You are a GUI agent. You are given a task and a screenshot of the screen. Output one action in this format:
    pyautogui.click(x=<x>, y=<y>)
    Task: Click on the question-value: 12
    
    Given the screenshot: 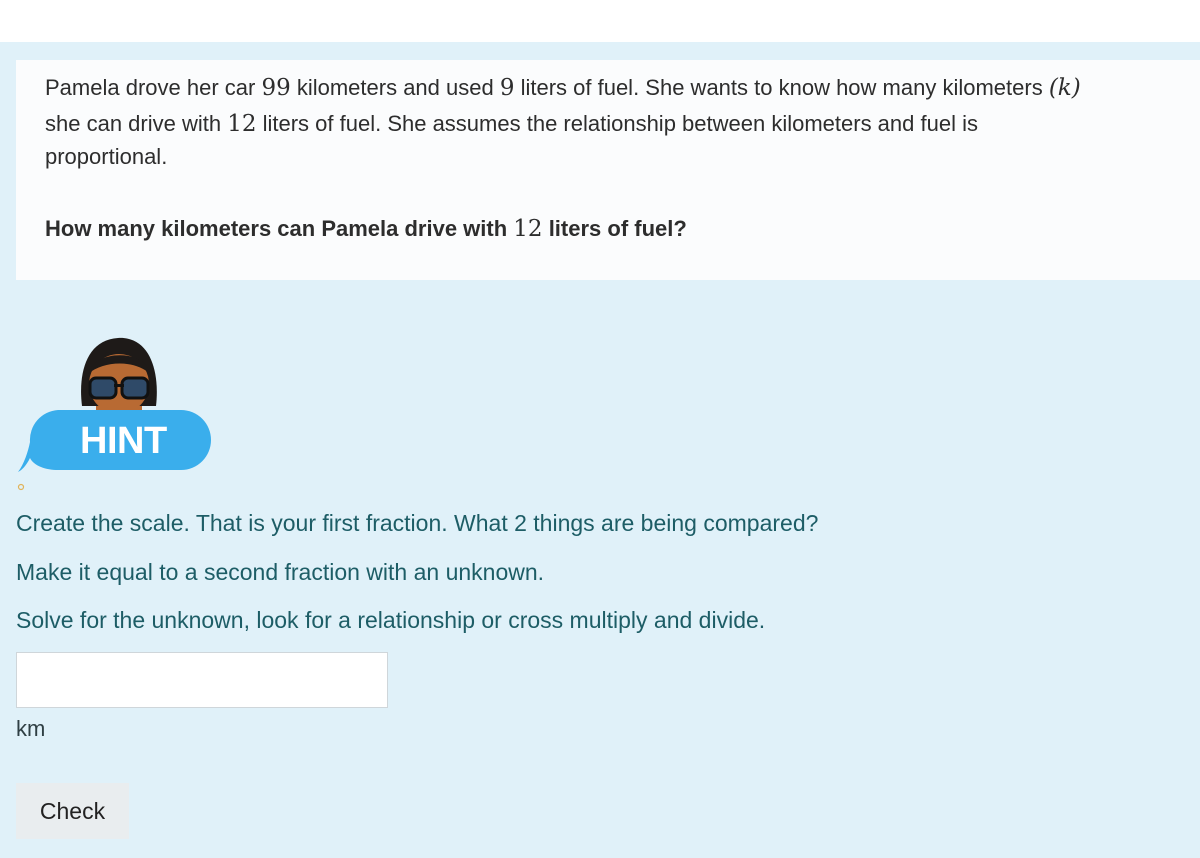 What is the action you would take?
    pyautogui.click(x=528, y=229)
    